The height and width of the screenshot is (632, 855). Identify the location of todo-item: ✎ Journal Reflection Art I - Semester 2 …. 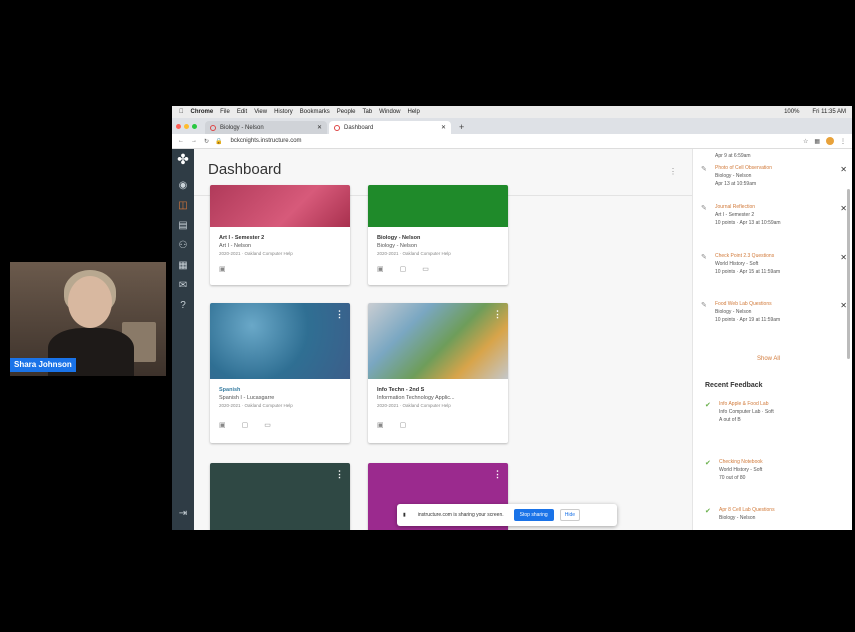
(774, 224).